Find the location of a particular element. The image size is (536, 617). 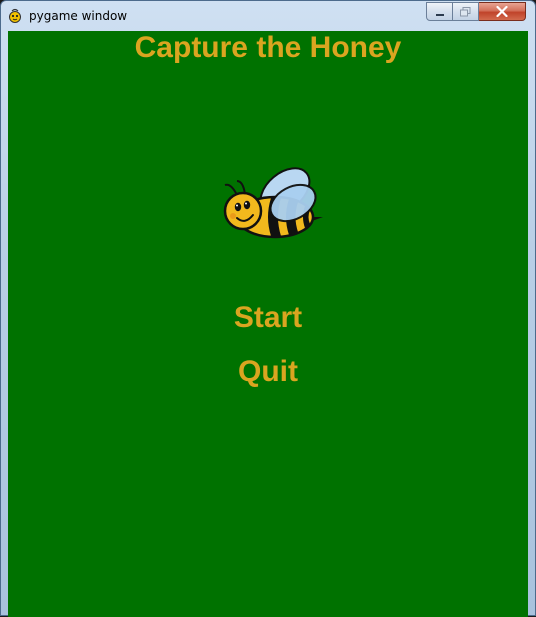

window-title: pygame window is located at coordinates (78, 16).